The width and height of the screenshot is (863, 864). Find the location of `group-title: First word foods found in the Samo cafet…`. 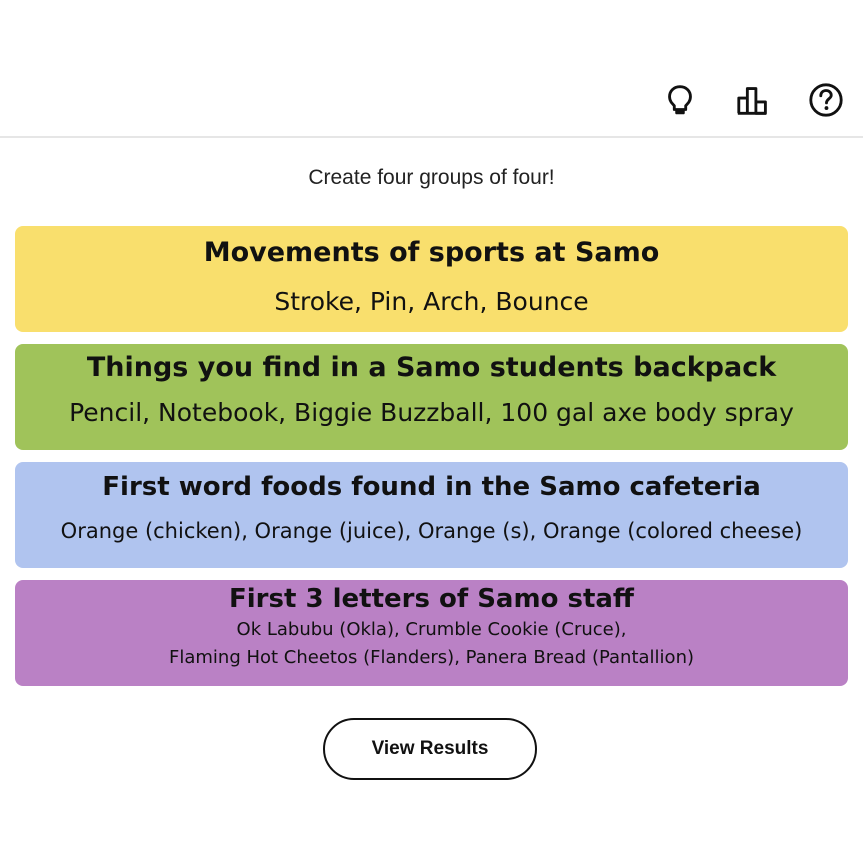

group-title: First word foods found in the Samo cafet… is located at coordinates (431, 487).